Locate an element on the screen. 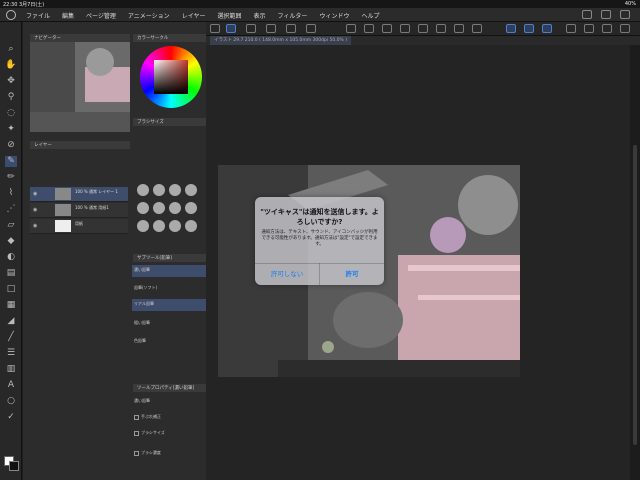  stroke-right-icon is located at coordinates (529, 28).